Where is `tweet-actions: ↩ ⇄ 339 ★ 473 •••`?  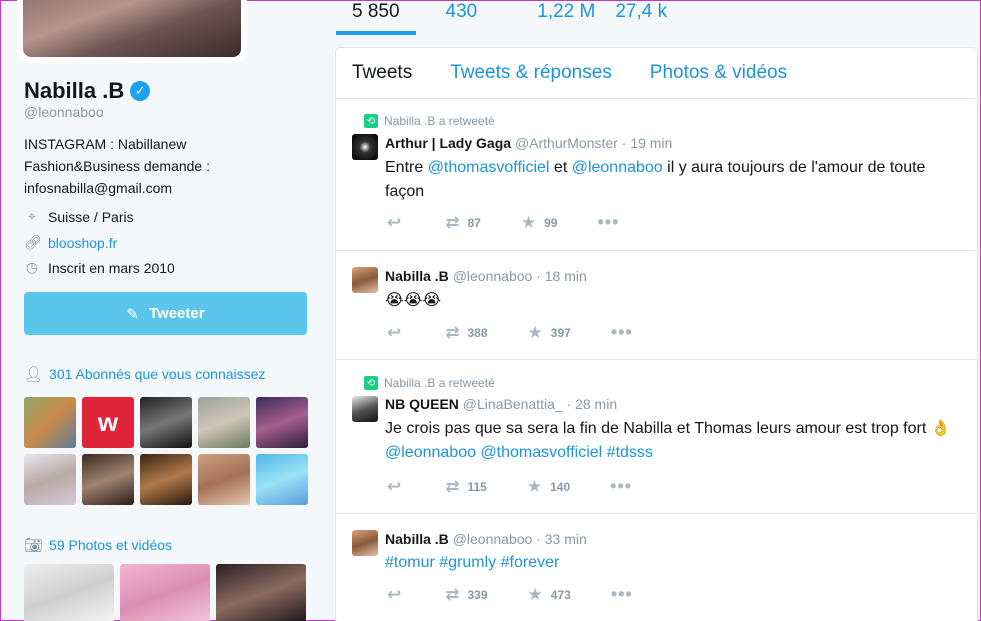
tweet-actions: ↩ ⇄ 339 ★ 473 ••• is located at coordinates (510, 594).